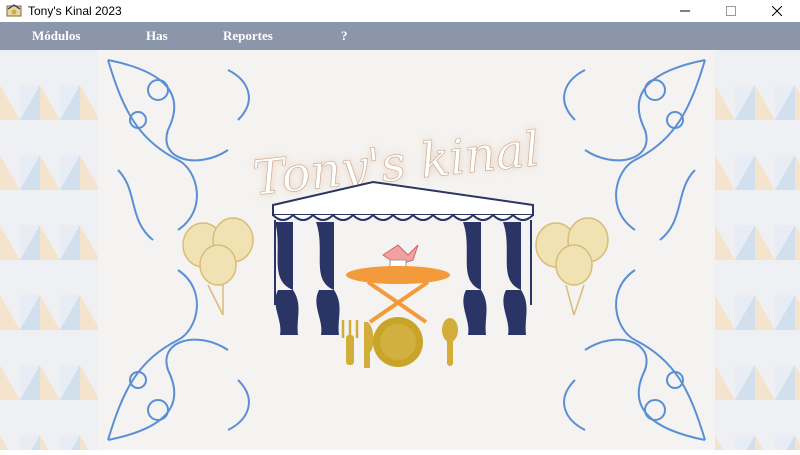  What do you see at coordinates (56, 36) in the screenshot?
I see `menu-modulos: Módulos` at bounding box center [56, 36].